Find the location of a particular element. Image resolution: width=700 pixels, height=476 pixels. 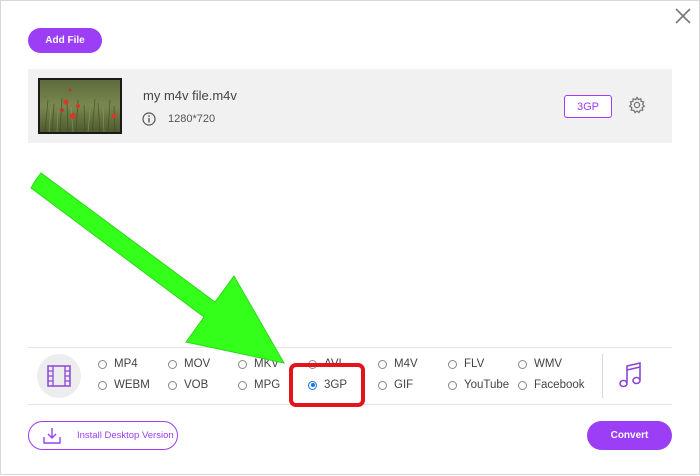

selected-format-highlight is located at coordinates (327, 385).